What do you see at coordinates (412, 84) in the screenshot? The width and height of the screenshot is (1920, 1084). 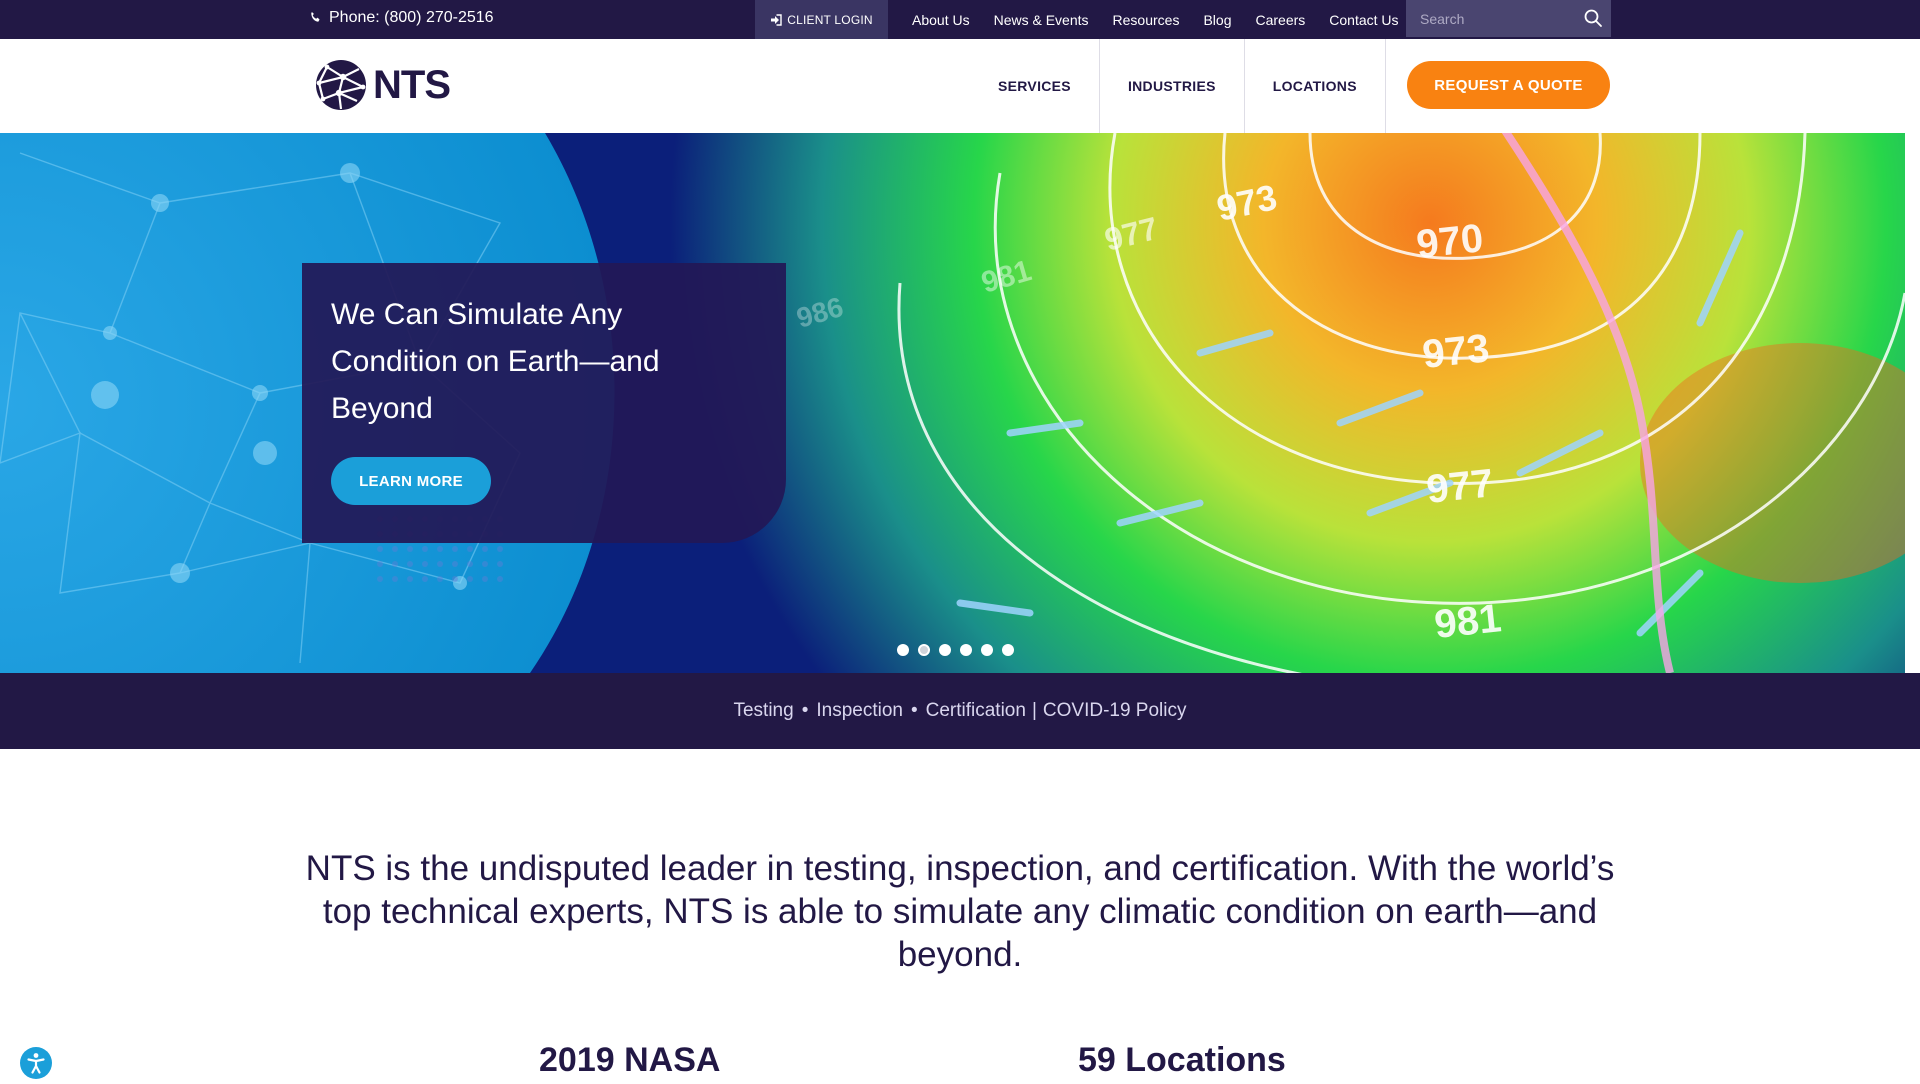 I see `logo-wordmark: NTS` at bounding box center [412, 84].